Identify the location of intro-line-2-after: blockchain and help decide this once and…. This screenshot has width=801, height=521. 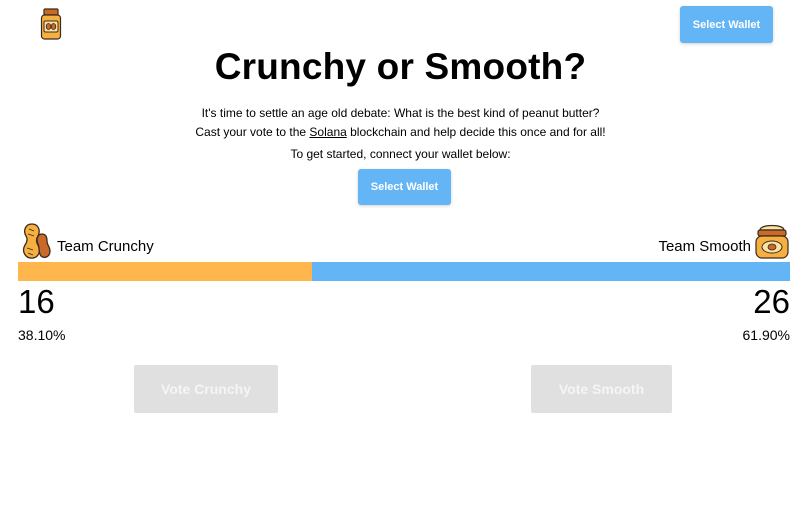
(476, 132).